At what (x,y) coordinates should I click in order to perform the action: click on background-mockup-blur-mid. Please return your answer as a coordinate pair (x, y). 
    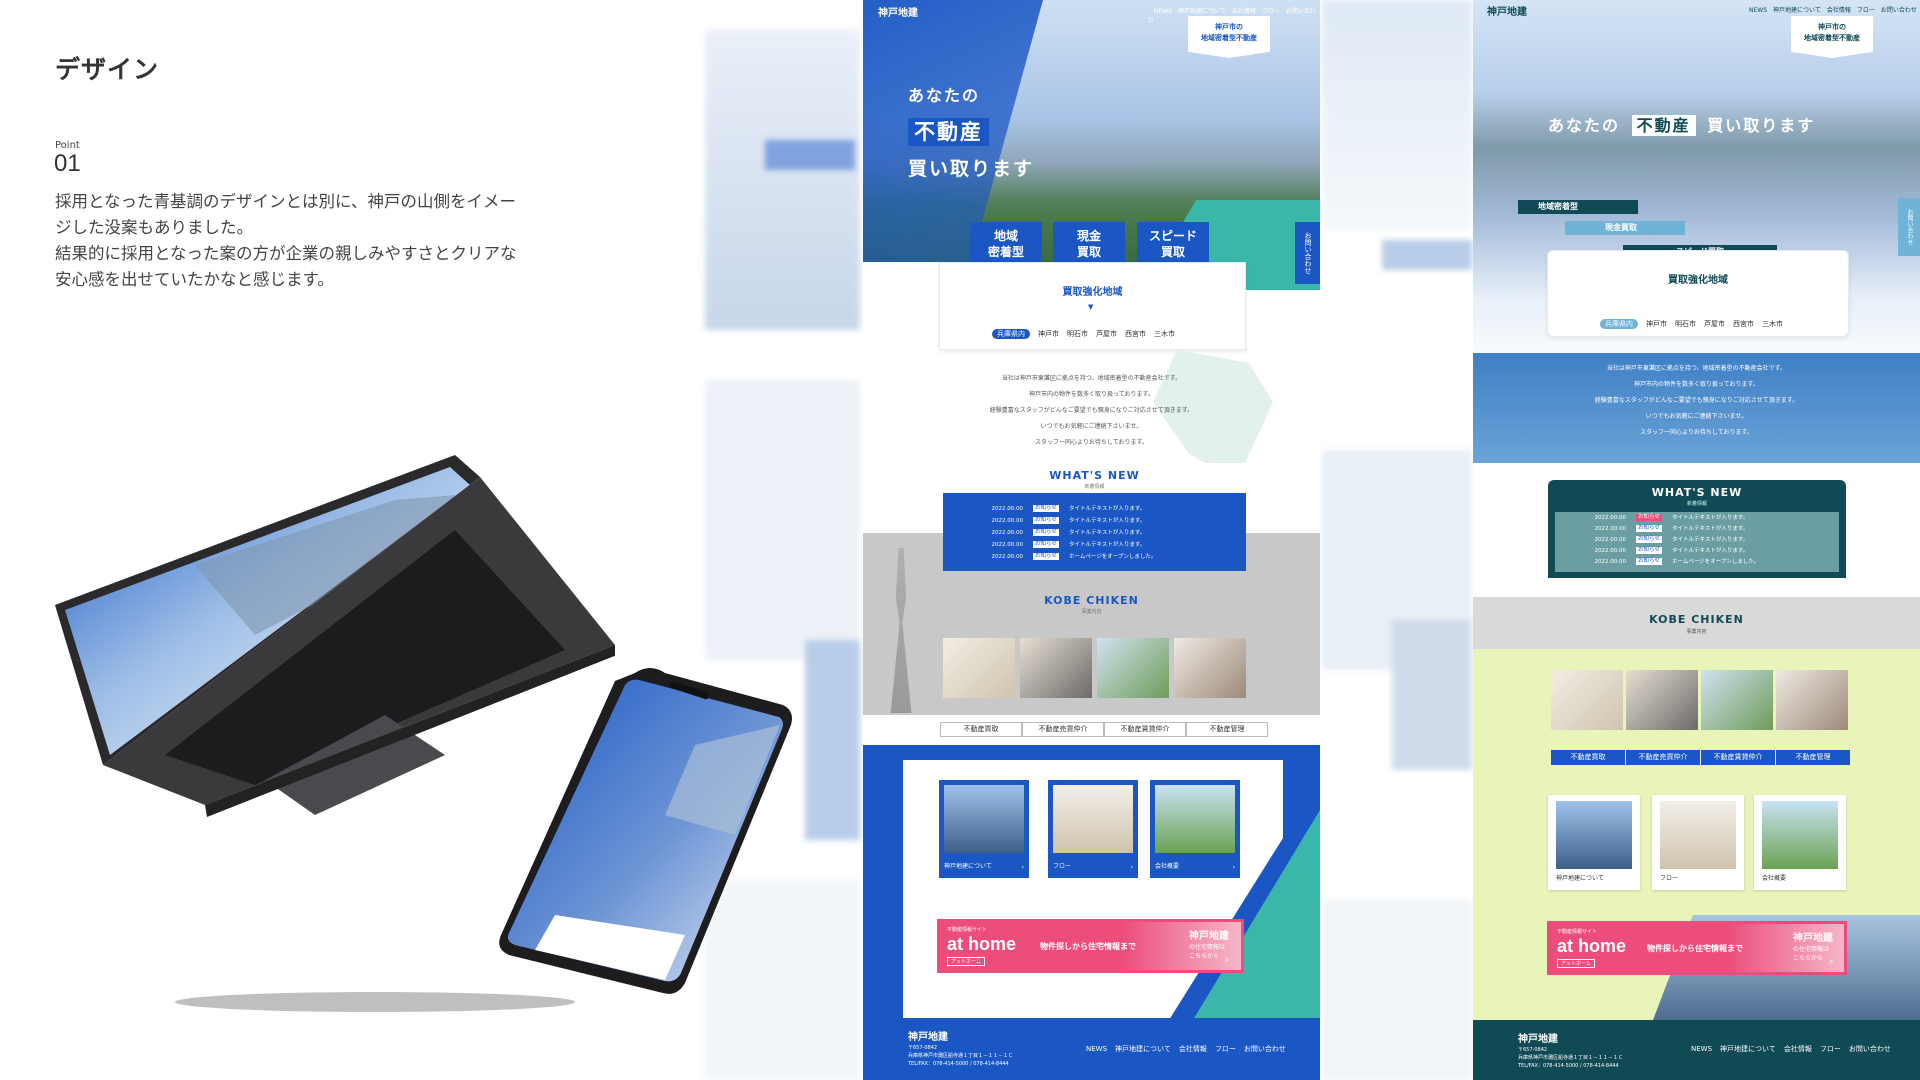
    Looking at the image, I should click on (1397, 540).